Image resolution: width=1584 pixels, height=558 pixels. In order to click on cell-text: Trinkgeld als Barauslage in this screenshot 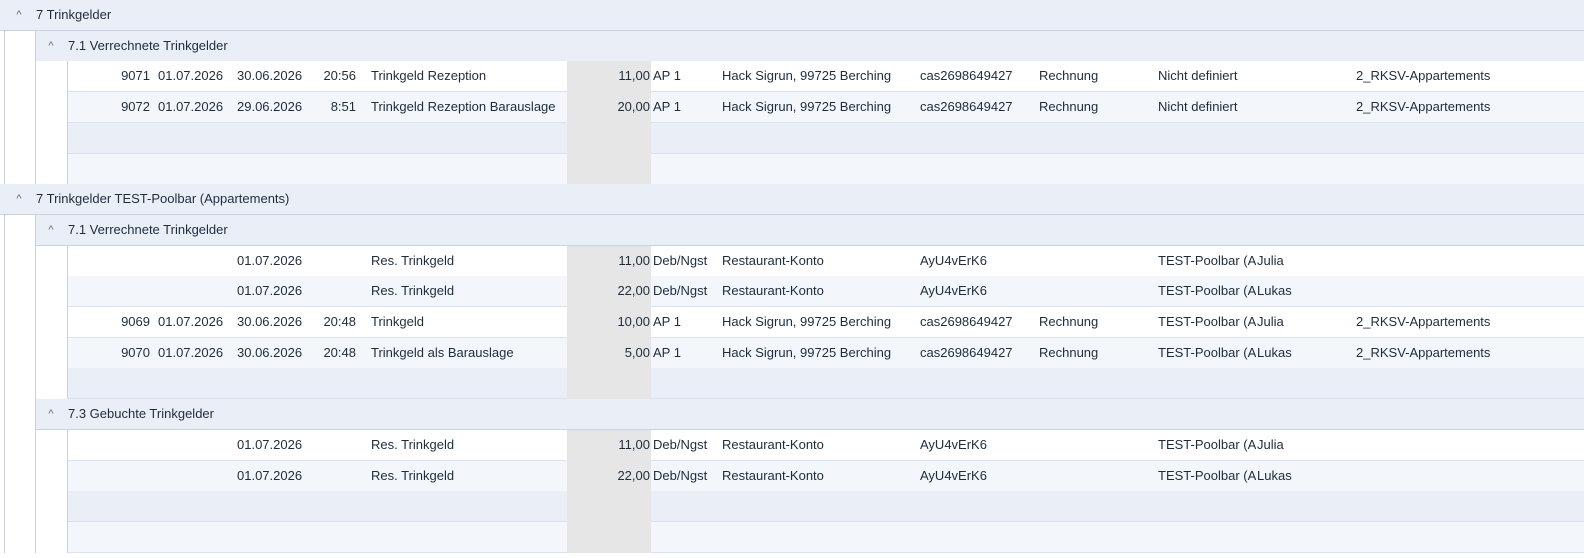, I will do `click(442, 352)`.